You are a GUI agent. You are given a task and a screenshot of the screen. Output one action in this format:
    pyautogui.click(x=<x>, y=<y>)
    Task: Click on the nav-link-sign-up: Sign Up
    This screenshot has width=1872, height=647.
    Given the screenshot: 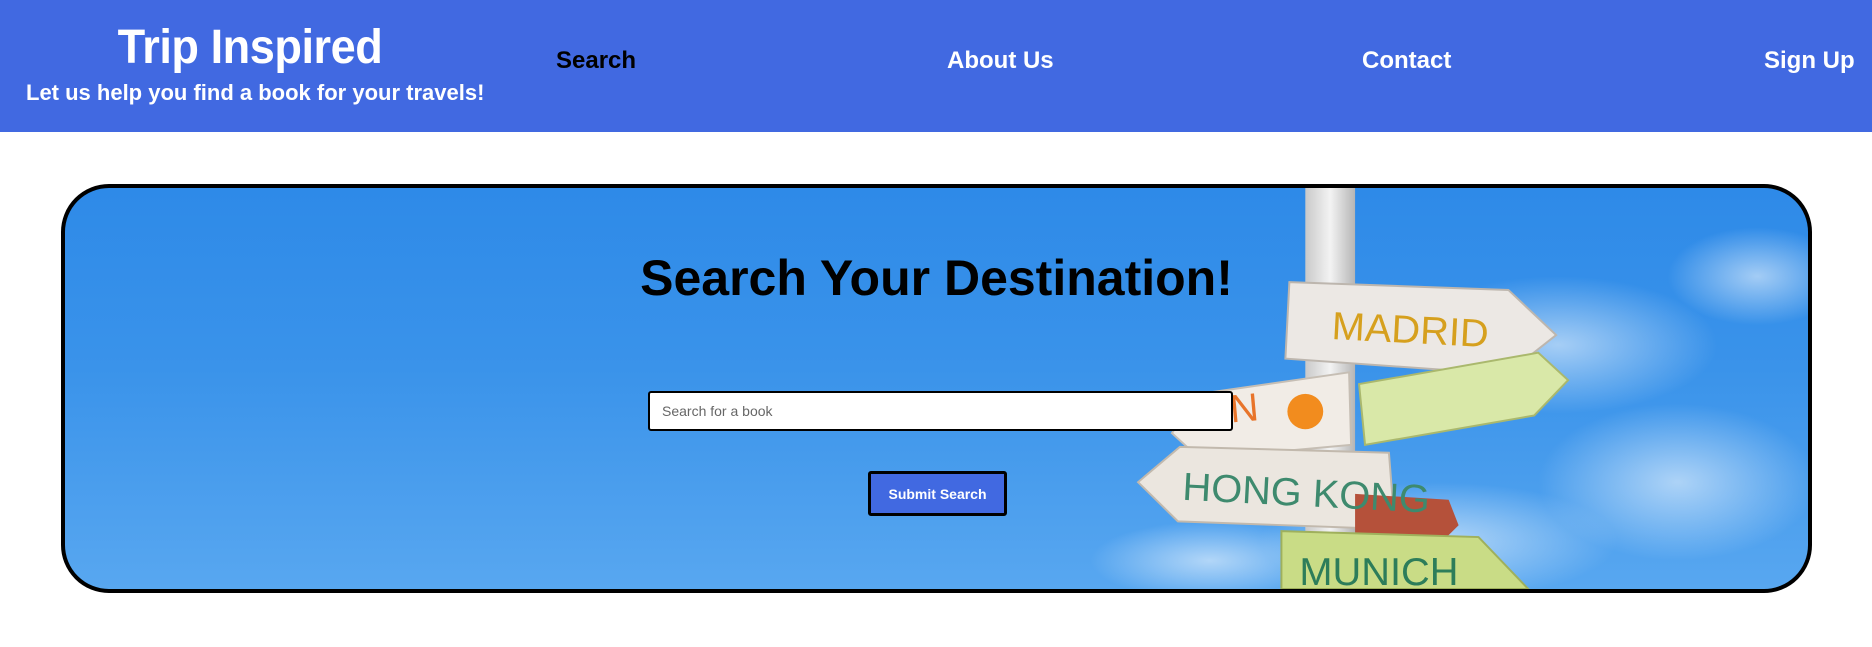 What is the action you would take?
    pyautogui.click(x=1809, y=61)
    